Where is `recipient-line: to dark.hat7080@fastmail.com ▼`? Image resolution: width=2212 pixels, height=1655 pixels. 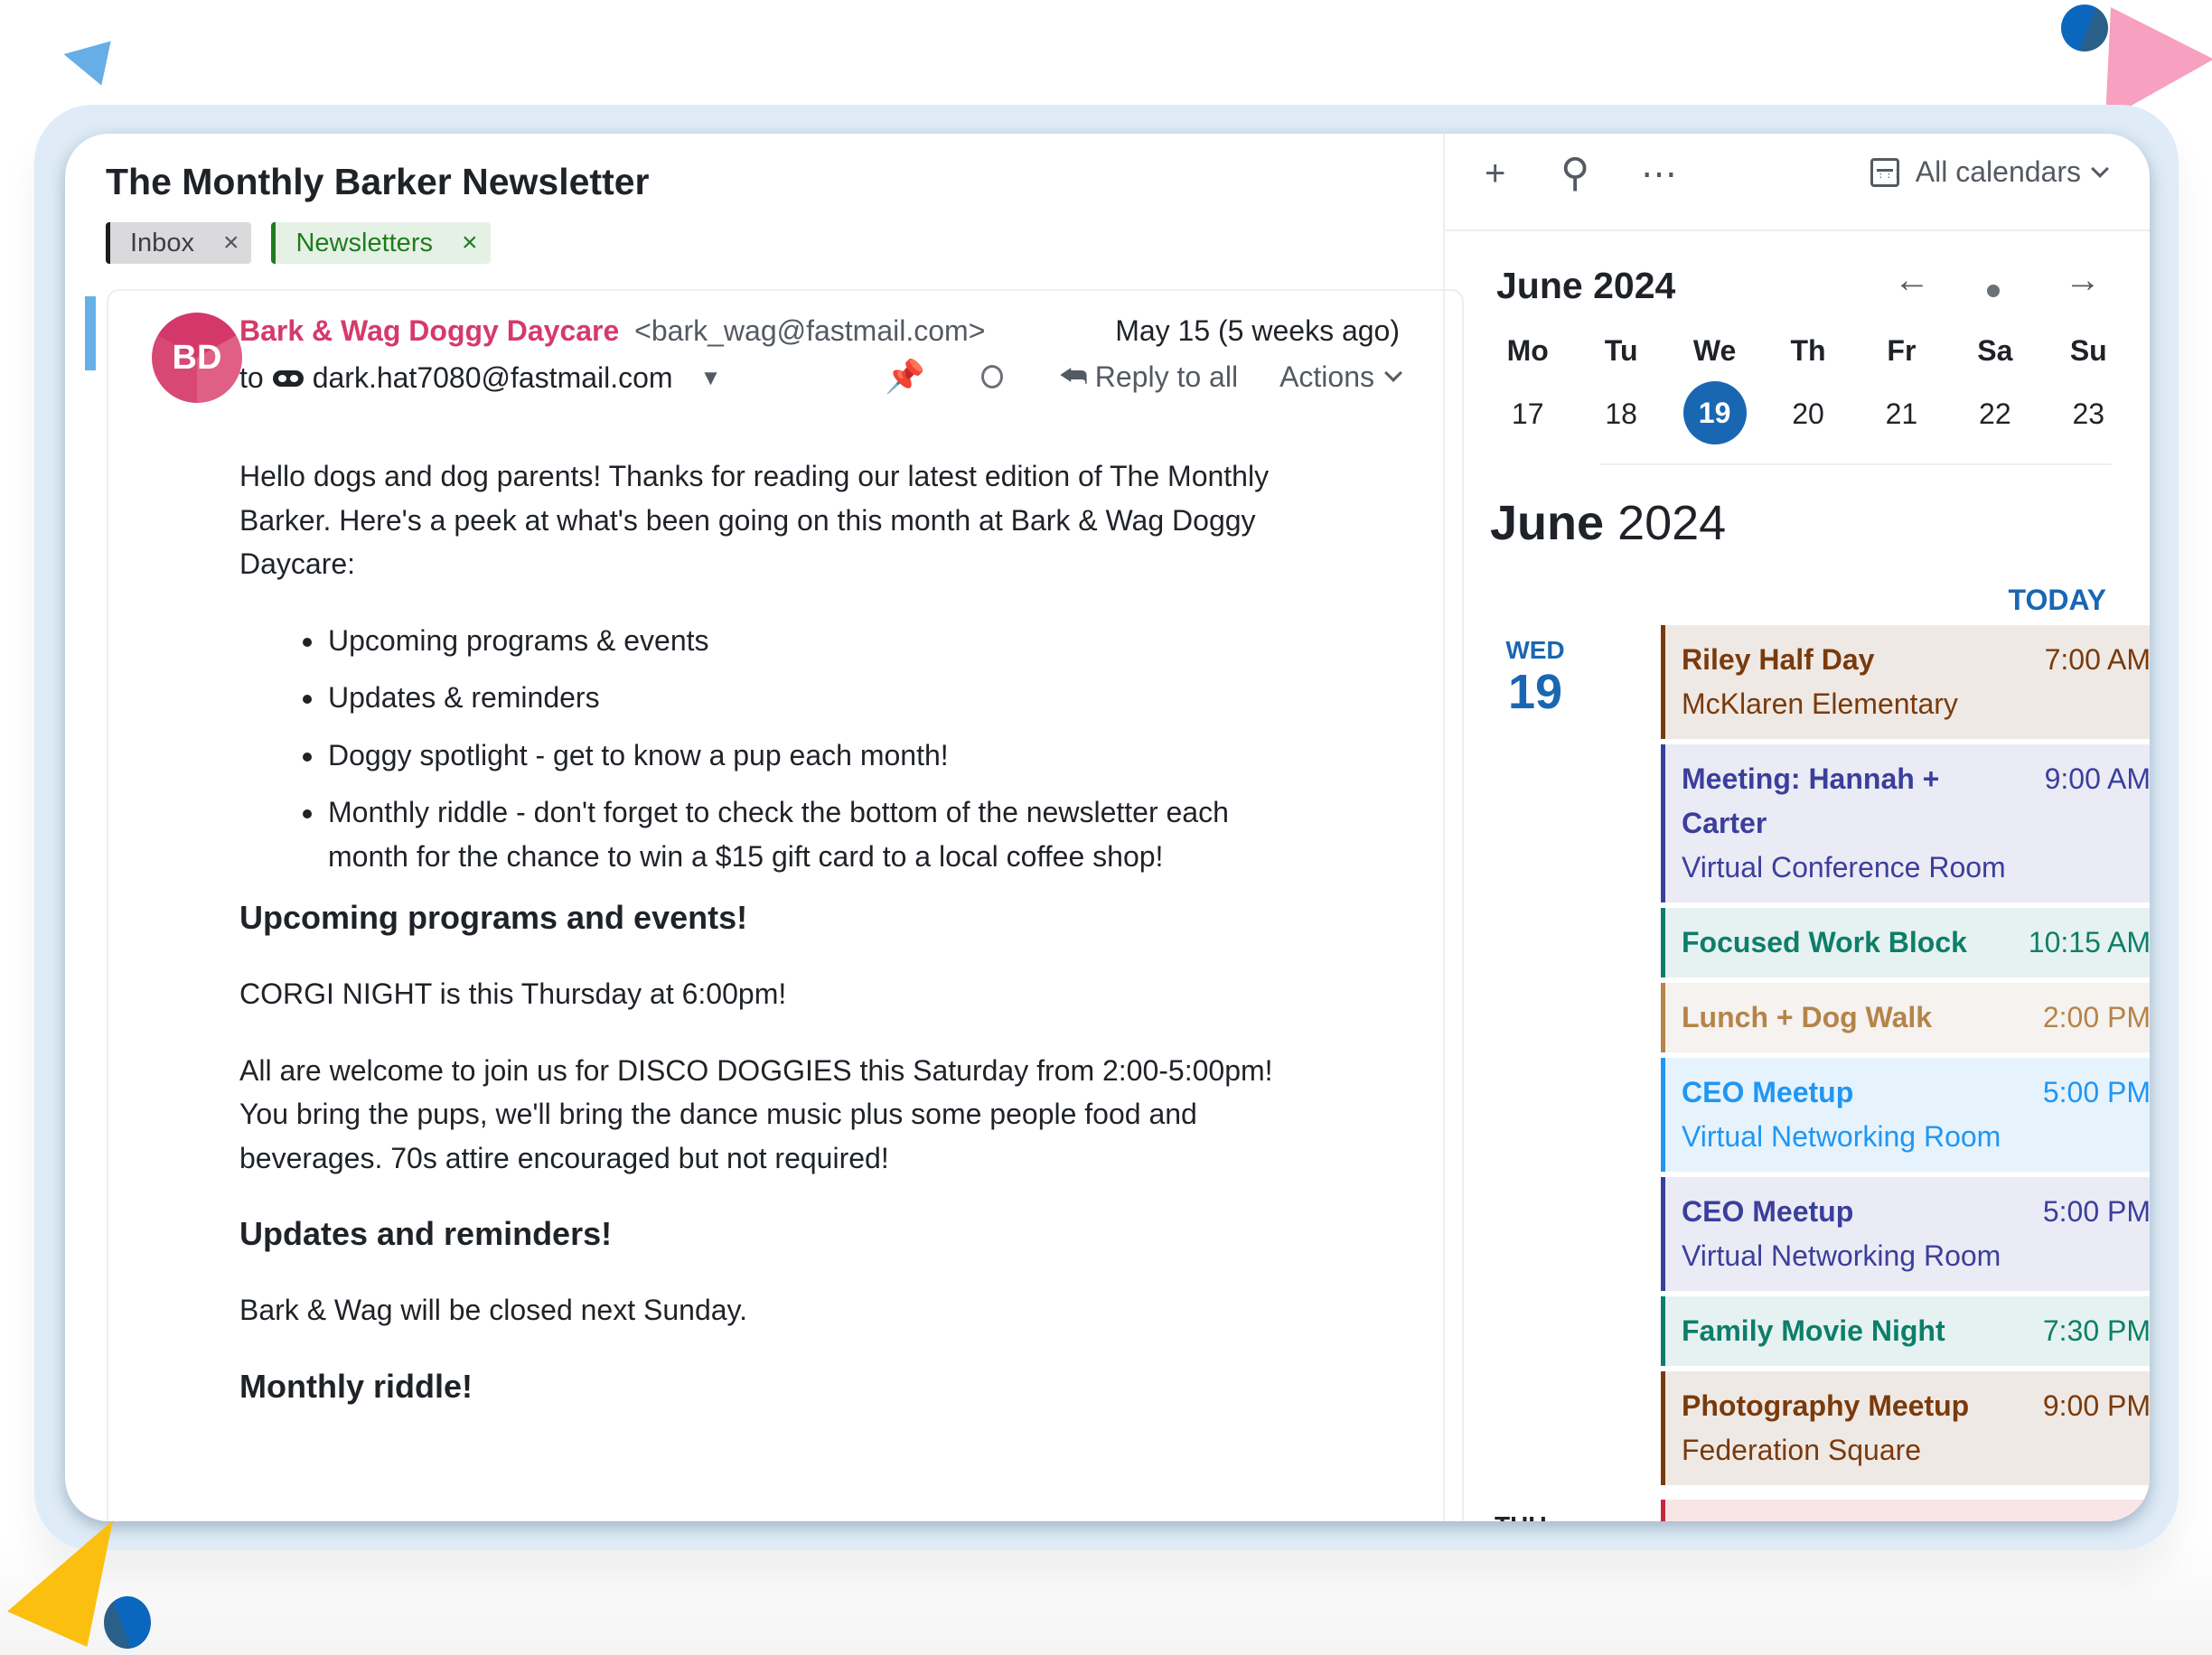
recipient-line: to dark.hat7080@fastmail.com ▼ is located at coordinates (480, 378).